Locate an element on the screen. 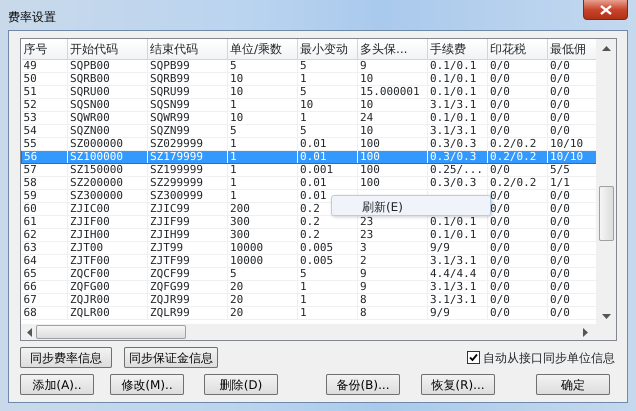  scroll-left-icon is located at coordinates (29, 332).